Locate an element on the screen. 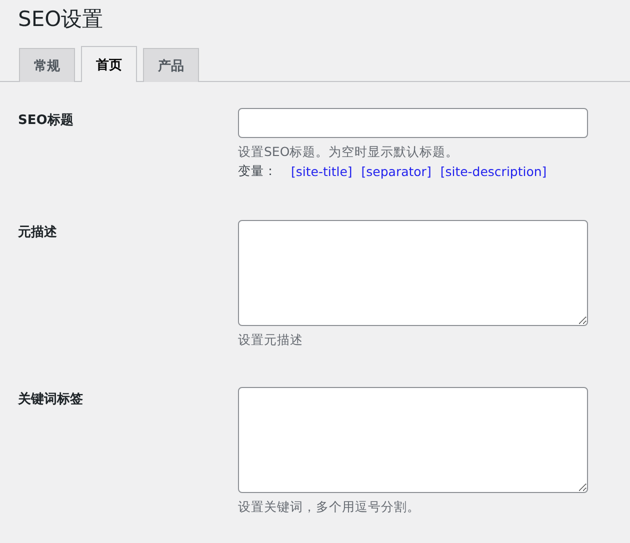 The height and width of the screenshot is (543, 630). help-text: 设置元描述 is located at coordinates (271, 340).